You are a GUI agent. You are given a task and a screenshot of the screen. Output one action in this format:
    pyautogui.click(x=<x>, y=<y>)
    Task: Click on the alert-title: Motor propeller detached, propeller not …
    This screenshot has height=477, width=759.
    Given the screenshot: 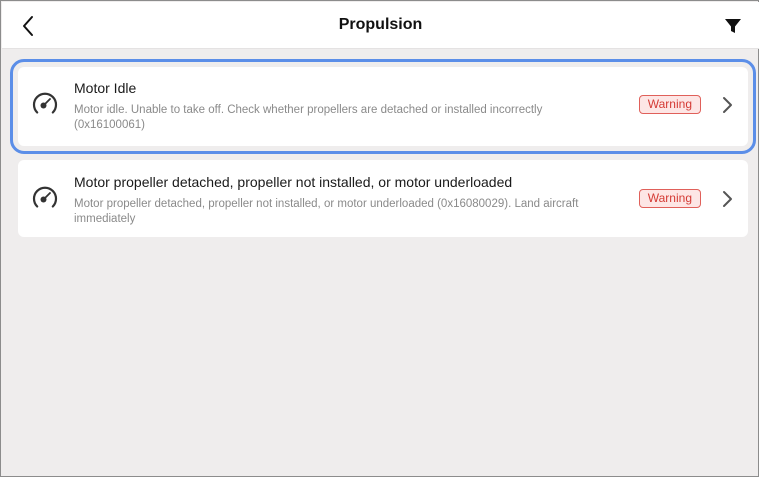 What is the action you would take?
    pyautogui.click(x=293, y=182)
    